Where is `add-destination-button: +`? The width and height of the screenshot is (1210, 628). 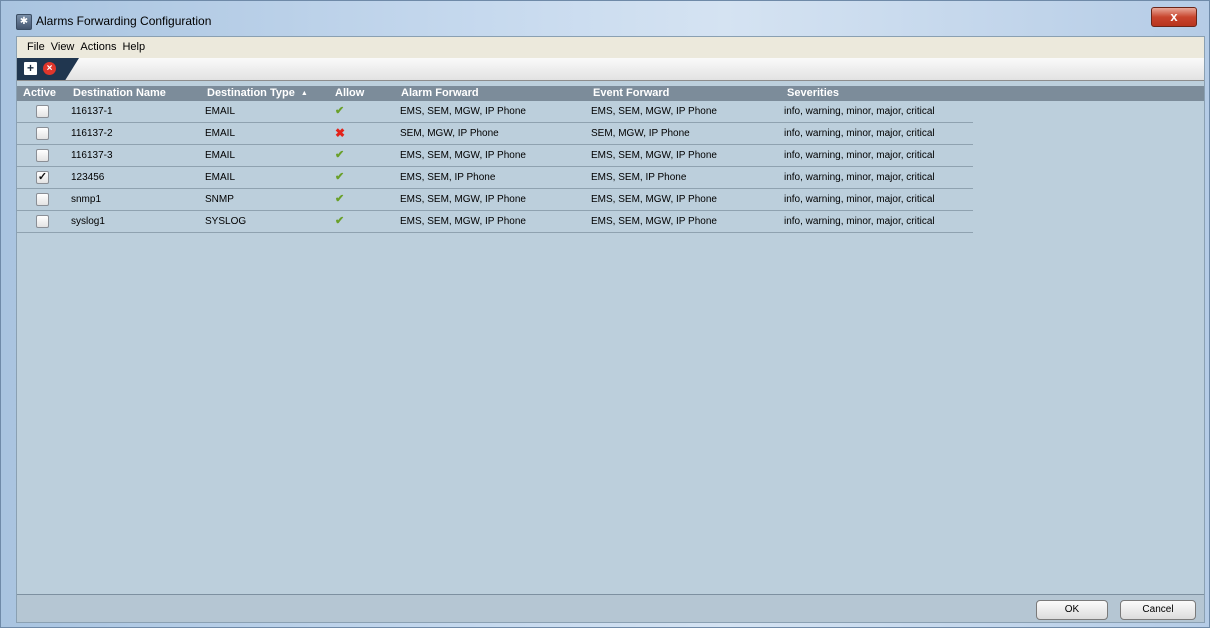 add-destination-button: + is located at coordinates (30, 68).